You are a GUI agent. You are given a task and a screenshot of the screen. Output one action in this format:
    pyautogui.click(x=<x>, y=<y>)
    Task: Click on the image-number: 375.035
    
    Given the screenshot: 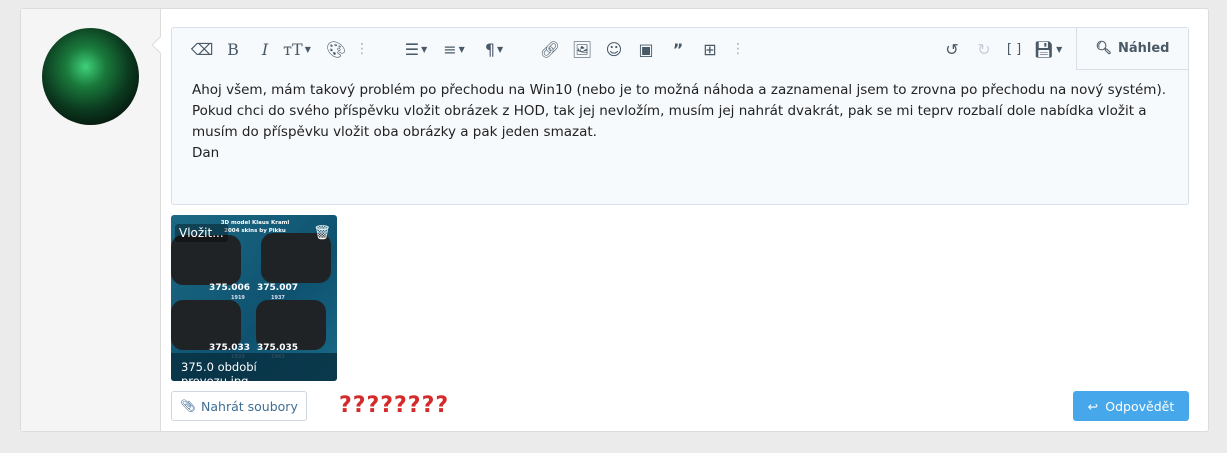 What is the action you would take?
    pyautogui.click(x=277, y=348)
    